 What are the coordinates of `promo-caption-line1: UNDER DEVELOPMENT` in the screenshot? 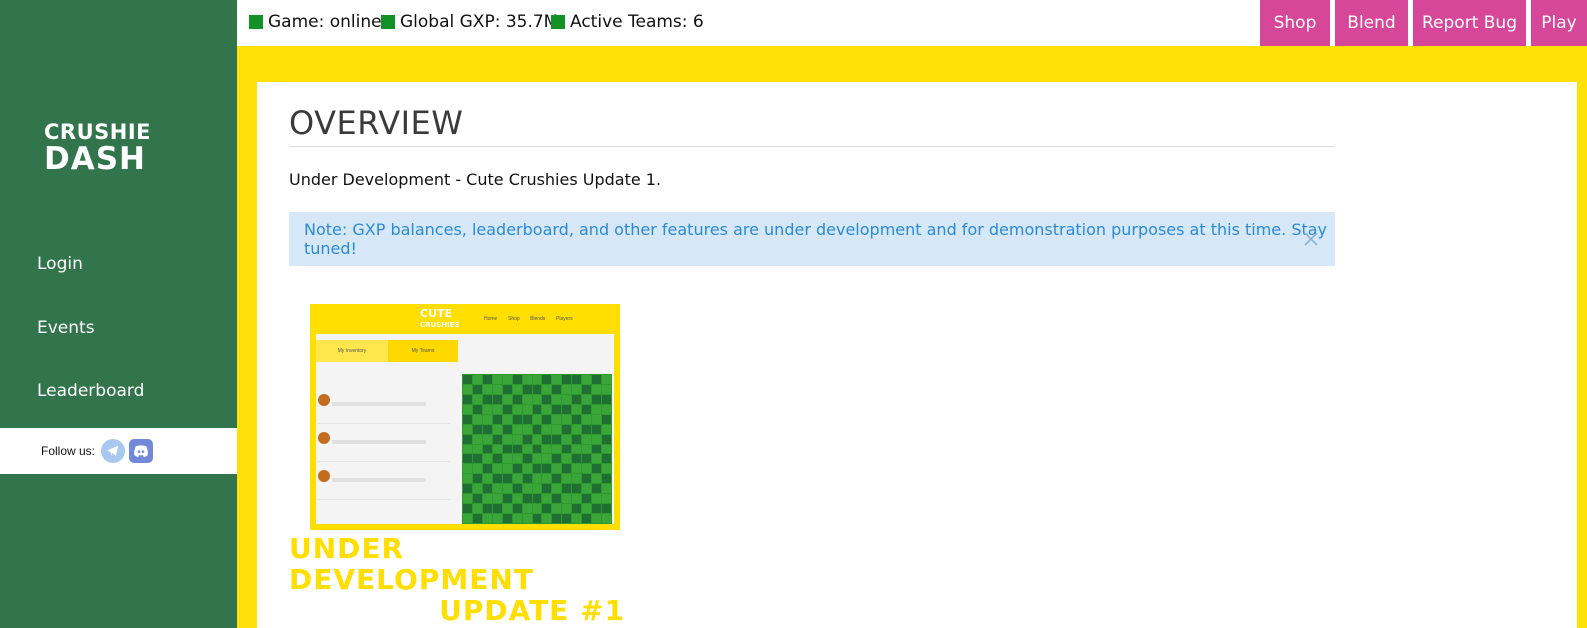 It's located at (411, 564).